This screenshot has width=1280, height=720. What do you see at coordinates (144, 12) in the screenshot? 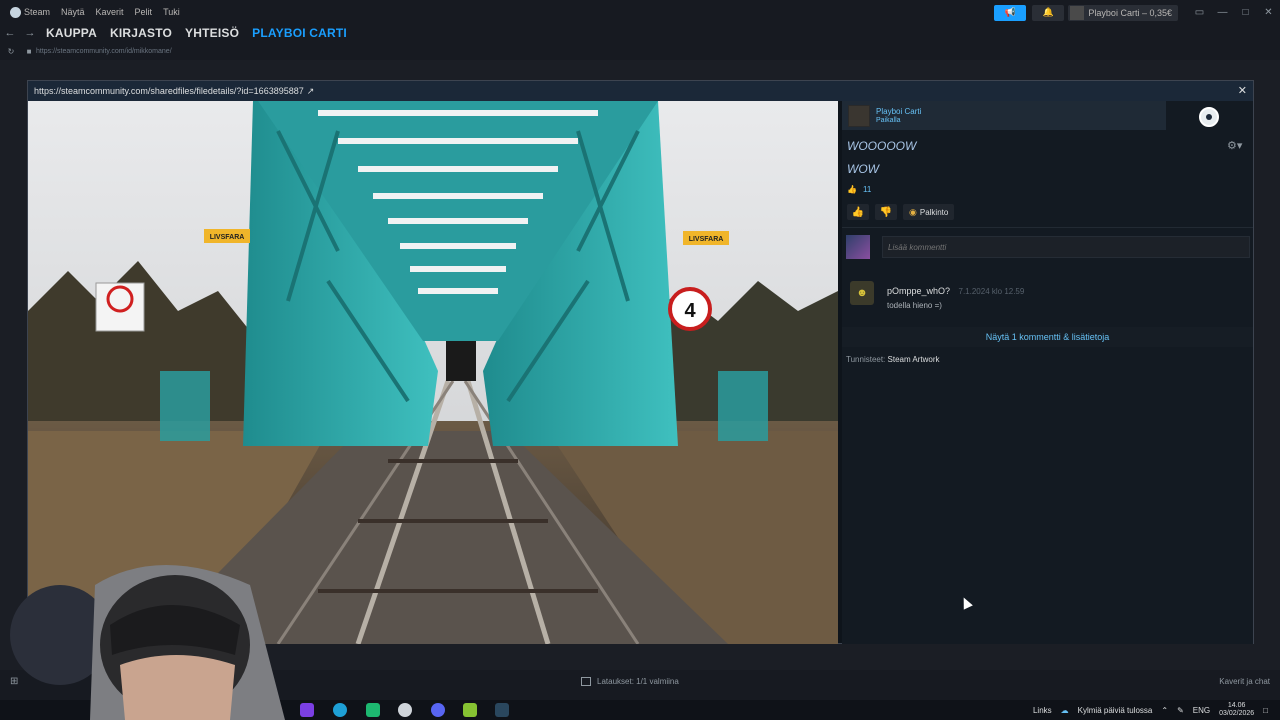
I see `menu-item-games: Pelit` at bounding box center [144, 12].